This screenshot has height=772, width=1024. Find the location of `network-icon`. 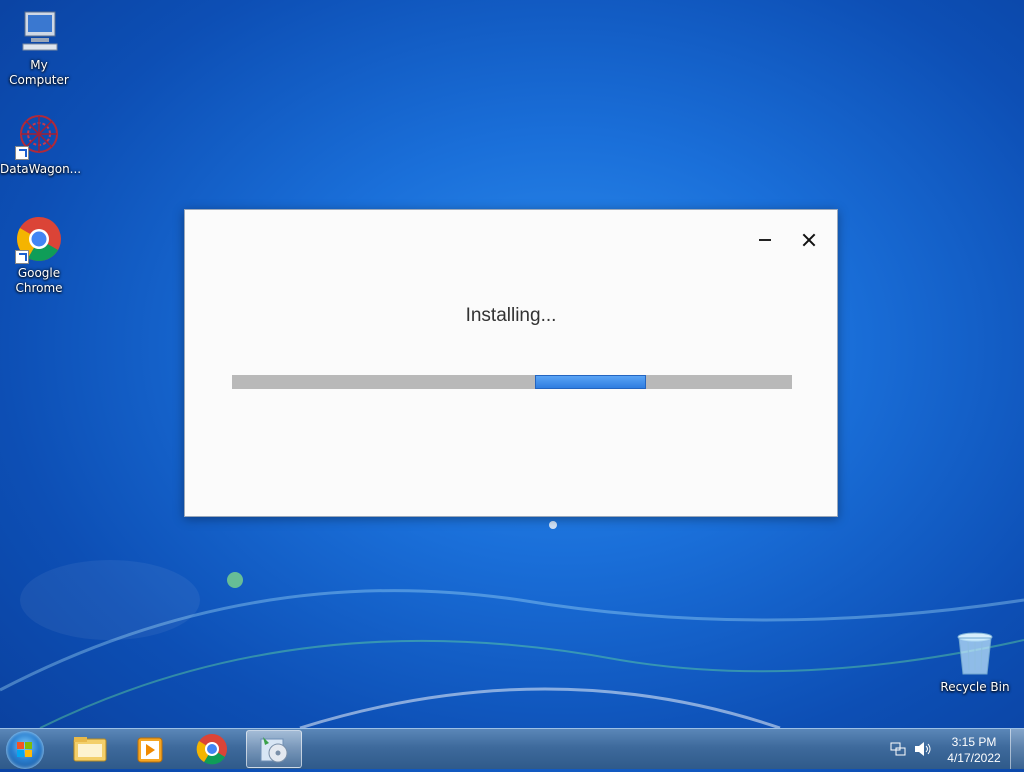

network-icon is located at coordinates (898, 749).